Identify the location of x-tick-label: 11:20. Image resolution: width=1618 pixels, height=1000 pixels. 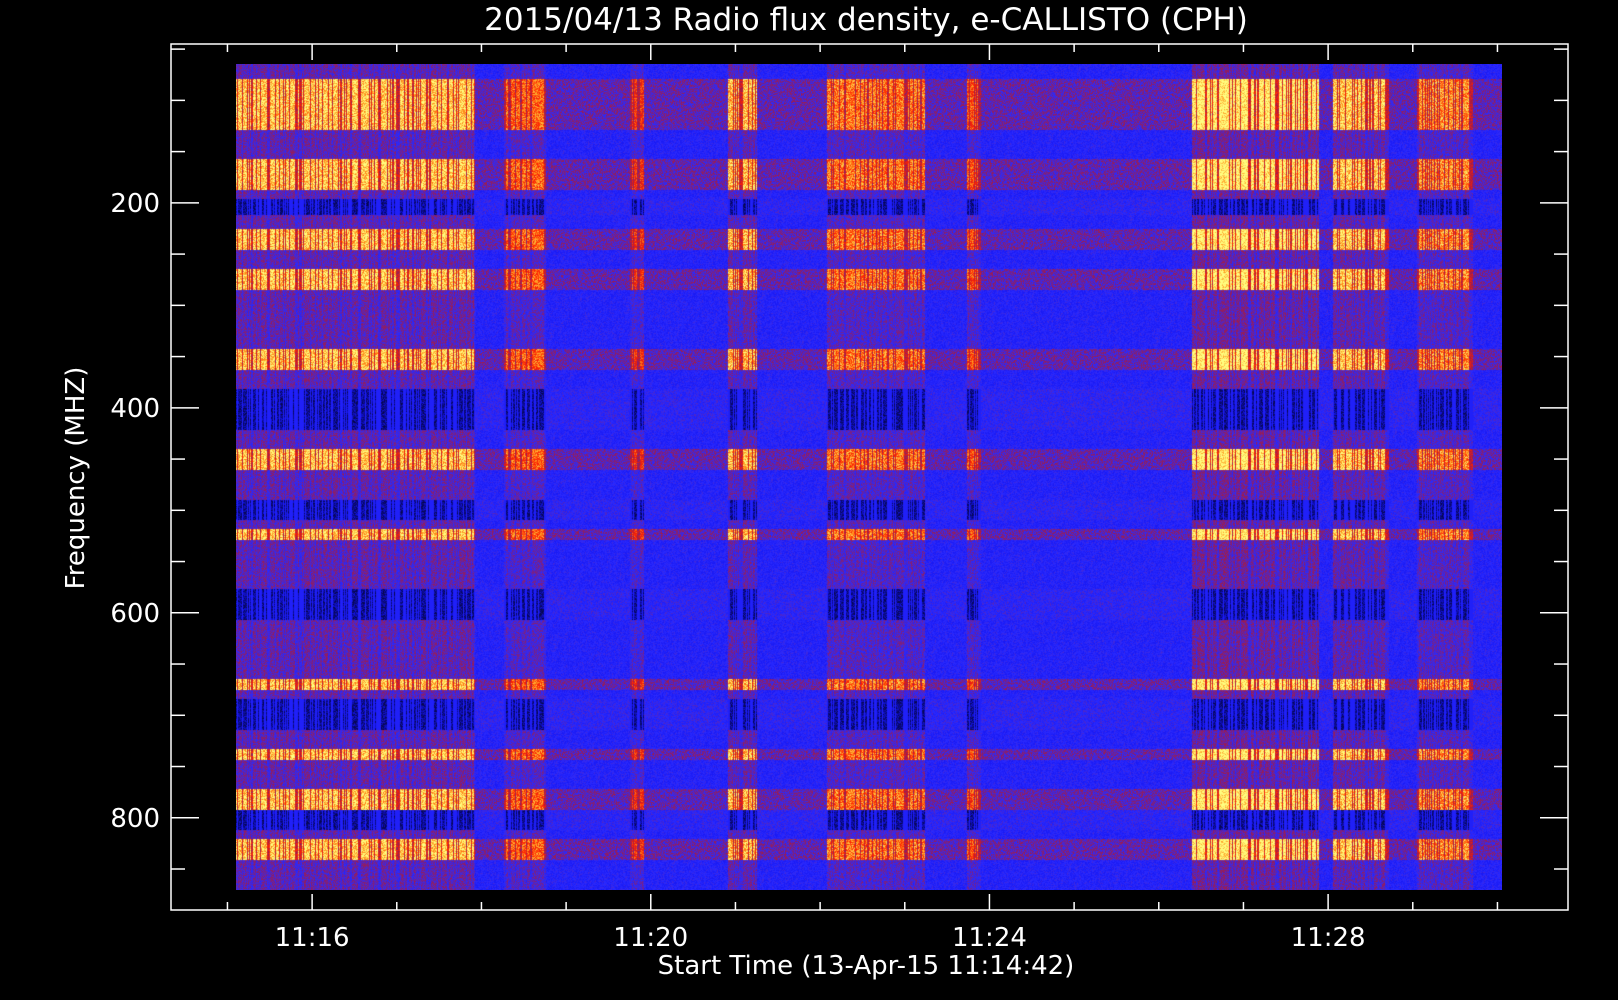
(650, 938).